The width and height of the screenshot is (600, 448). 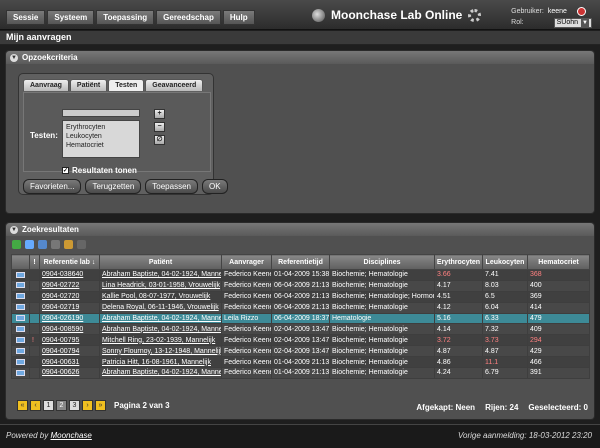 What do you see at coordinates (46, 85) in the screenshot?
I see `tab-aanvraag: Aanvraag` at bounding box center [46, 85].